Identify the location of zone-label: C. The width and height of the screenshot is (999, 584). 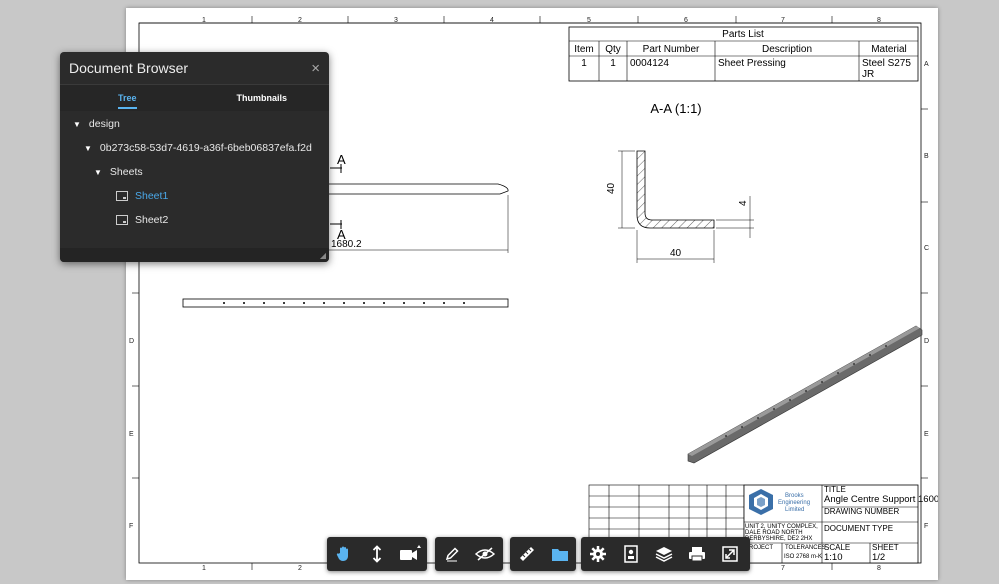
(926, 248).